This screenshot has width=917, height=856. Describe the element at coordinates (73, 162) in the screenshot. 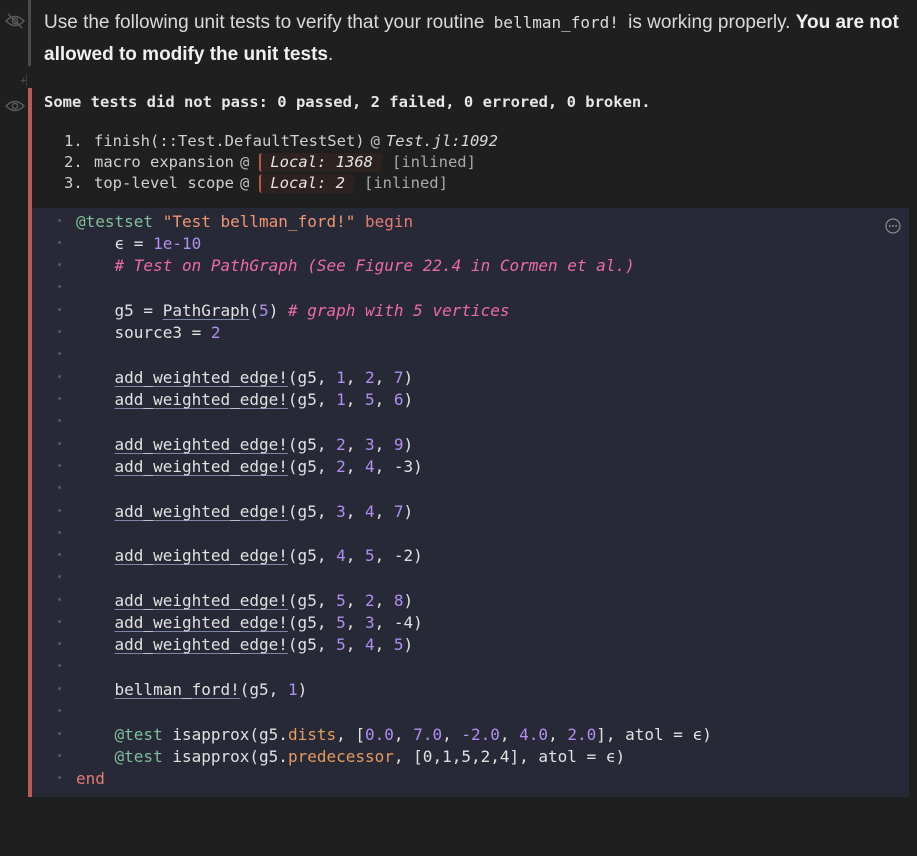

I see `frame-number: 2.` at that location.